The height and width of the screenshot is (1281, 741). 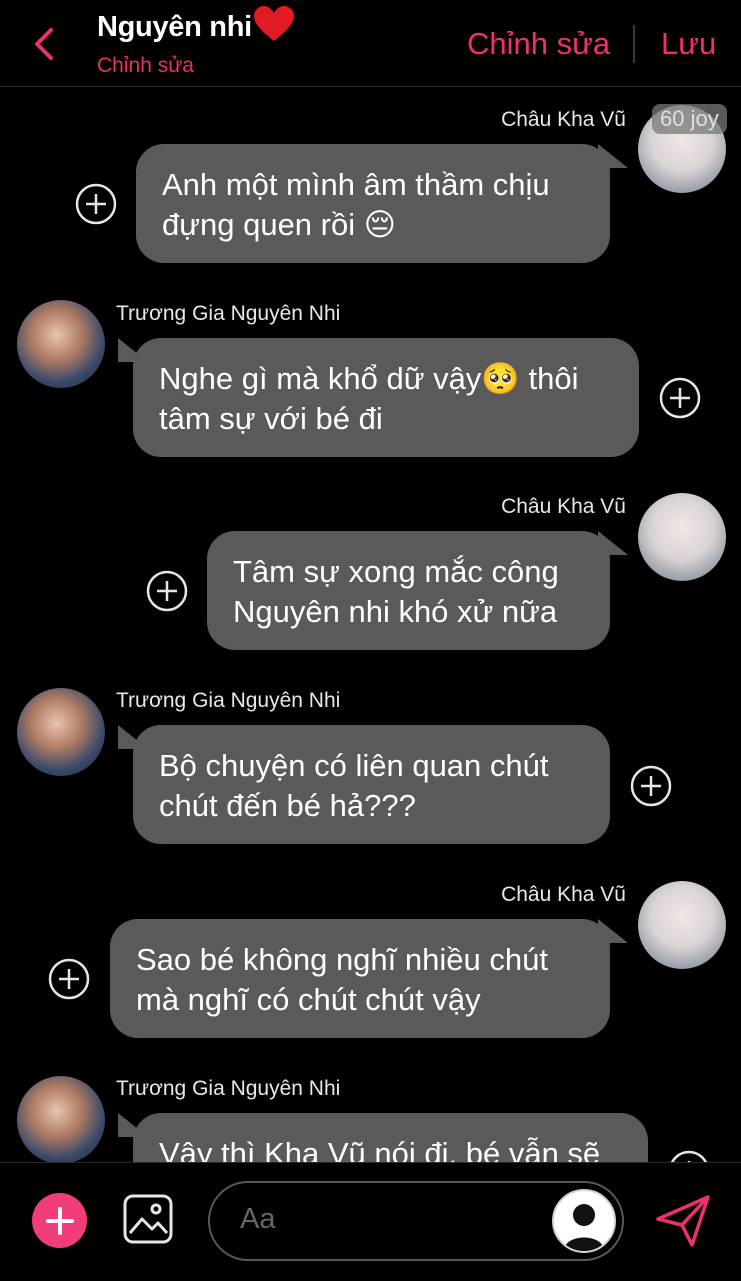 What do you see at coordinates (279, 224) in the screenshot?
I see `message-line: đựng quen rồi 😔` at bounding box center [279, 224].